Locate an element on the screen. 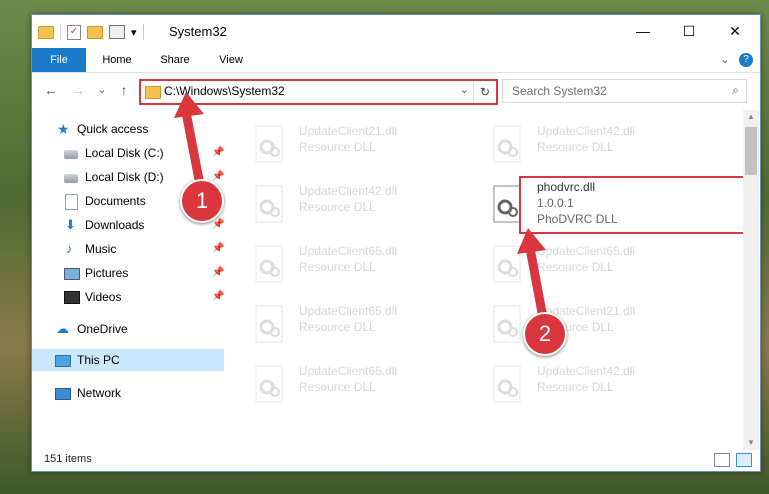  callout-two: 2 is located at coordinates (545, 334).